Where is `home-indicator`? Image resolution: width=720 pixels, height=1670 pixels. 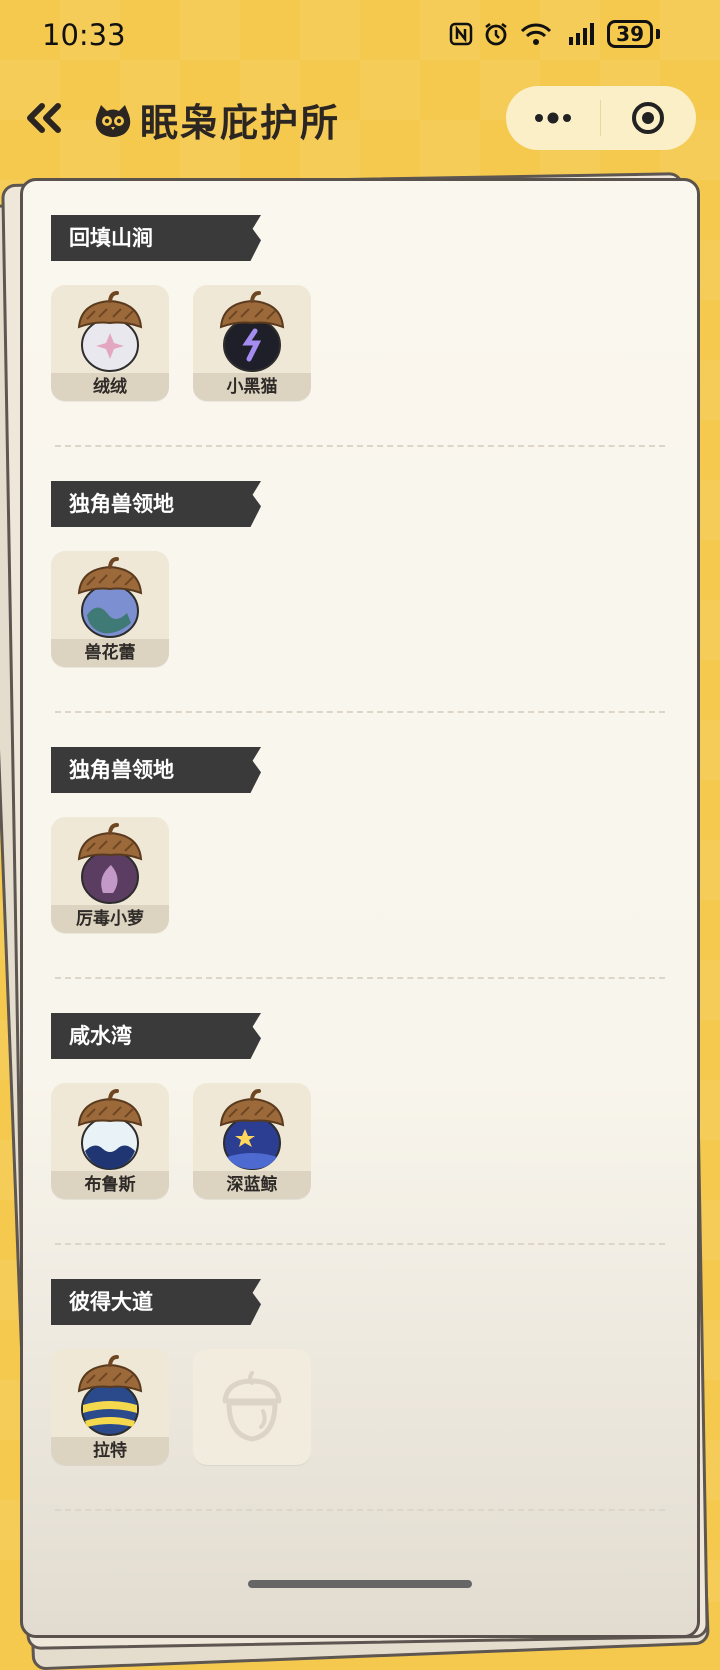 home-indicator is located at coordinates (360, 1584).